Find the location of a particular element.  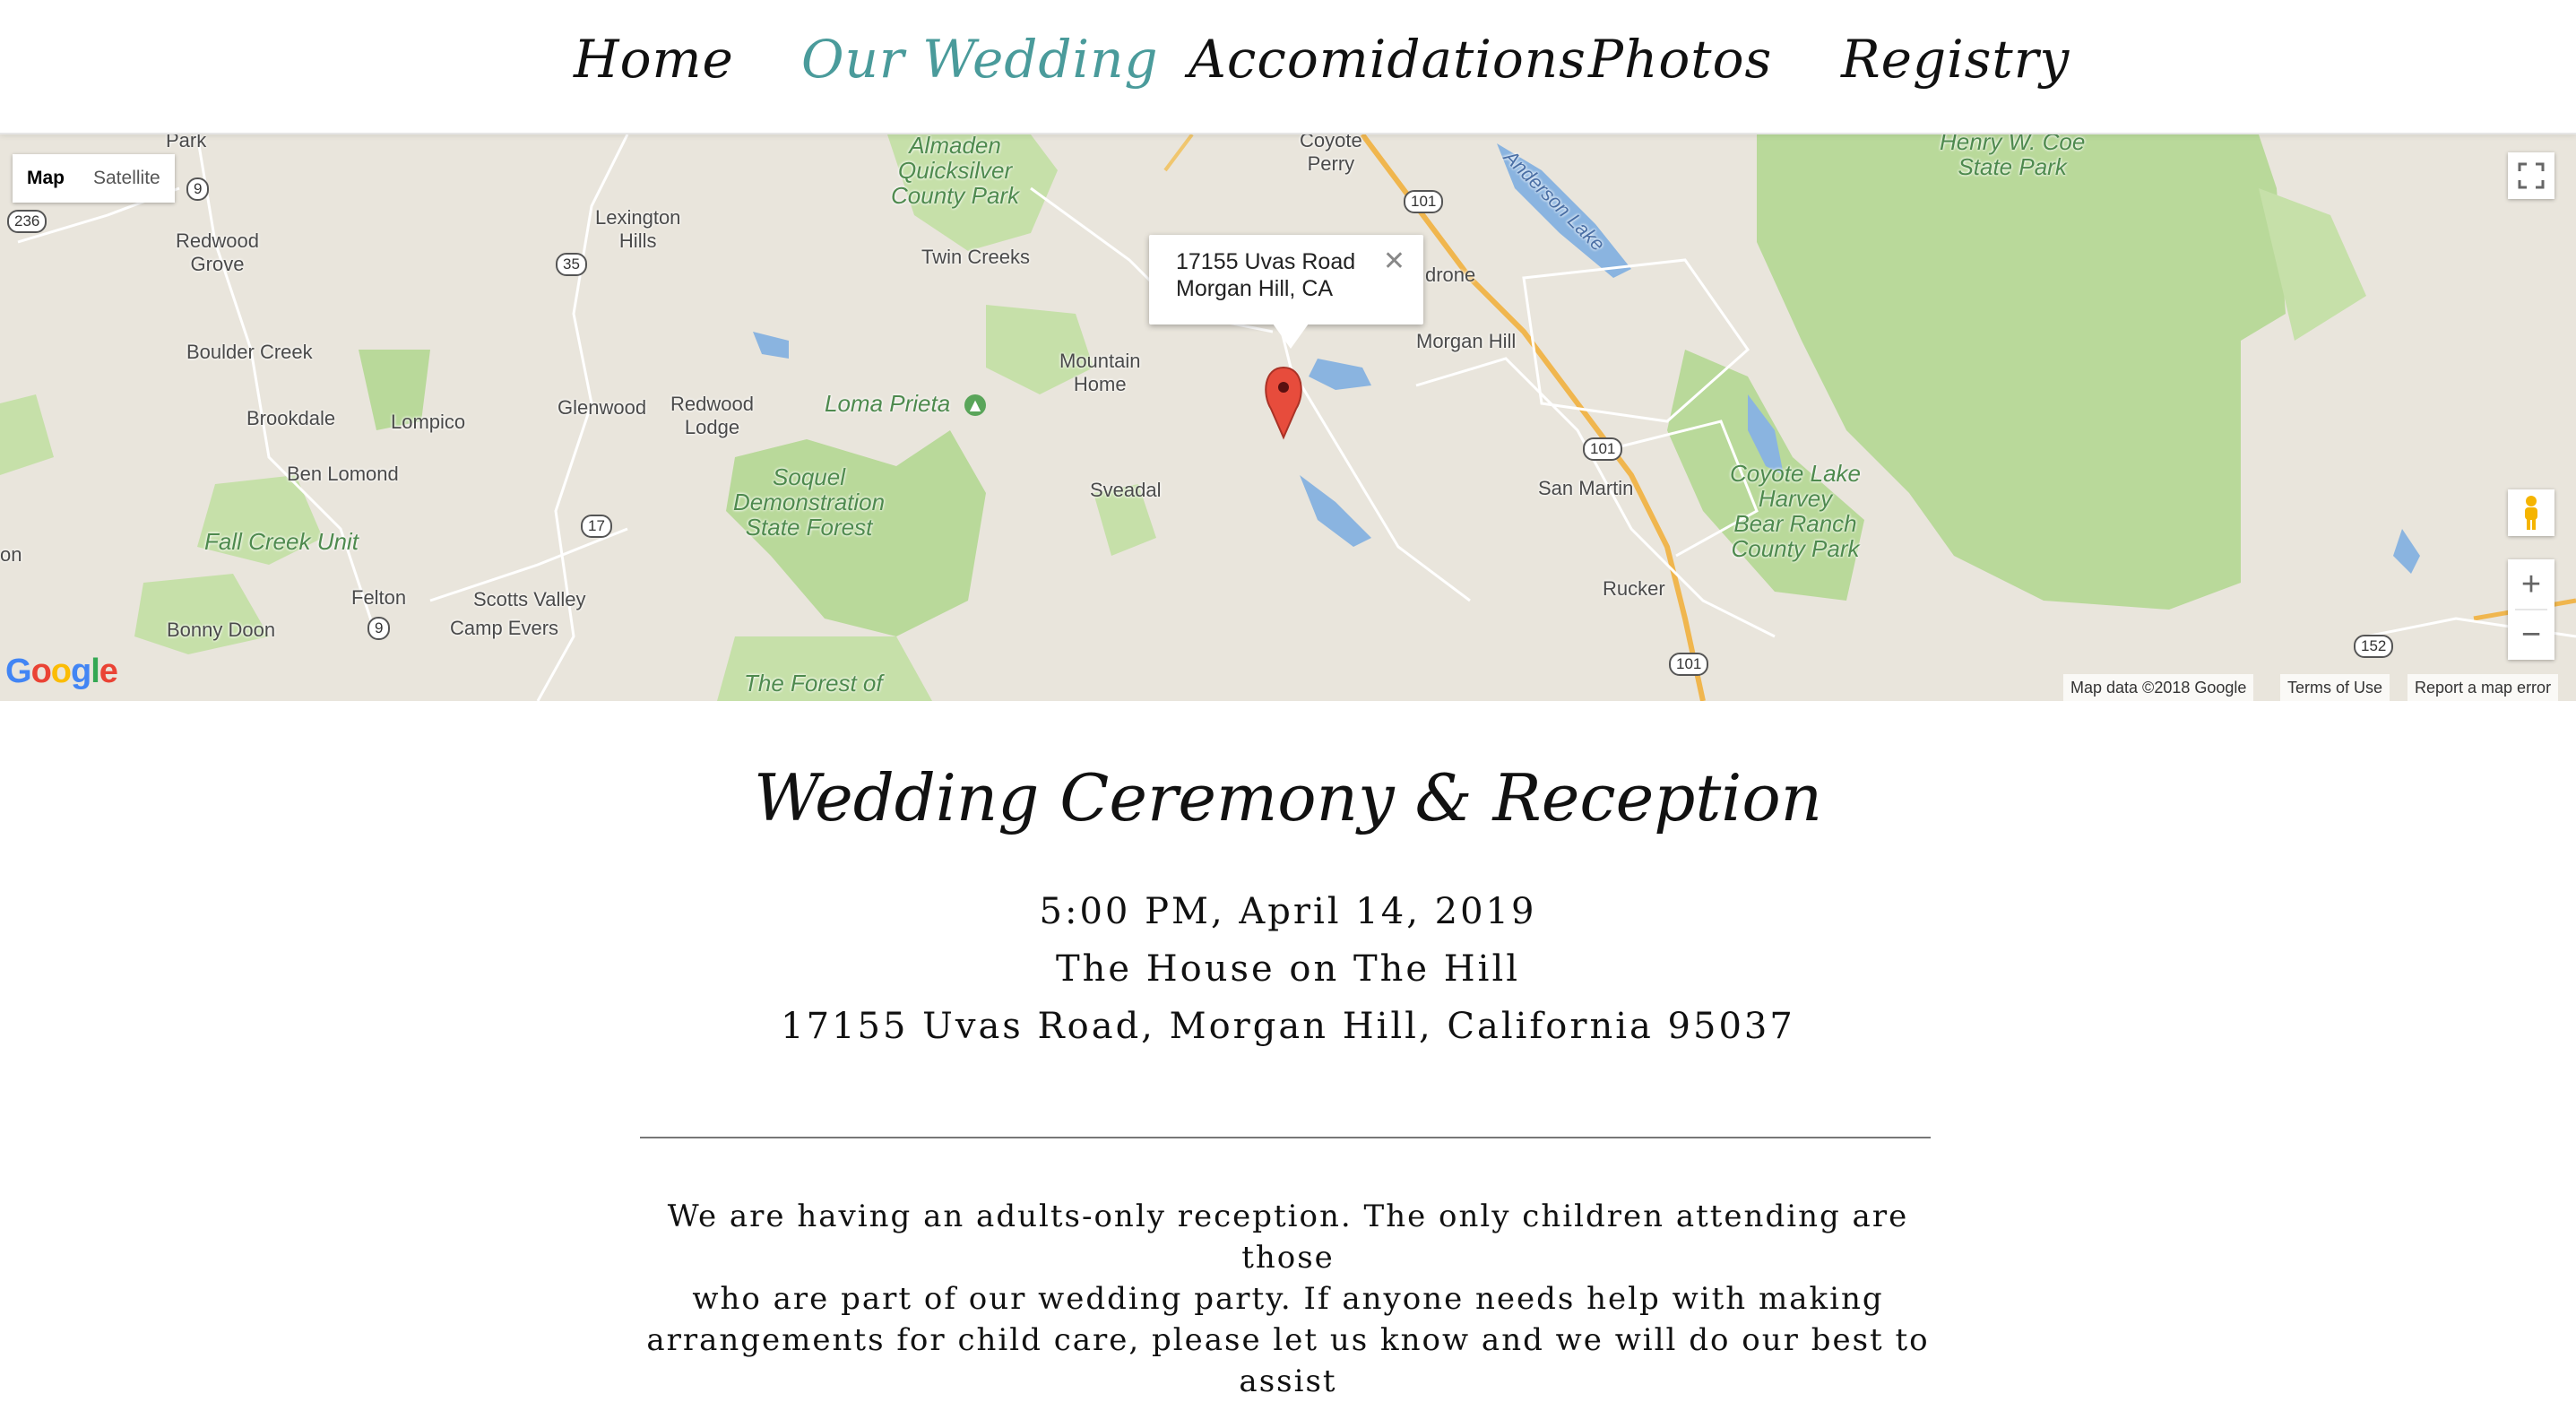

map-marker-icon is located at coordinates (1283, 399).